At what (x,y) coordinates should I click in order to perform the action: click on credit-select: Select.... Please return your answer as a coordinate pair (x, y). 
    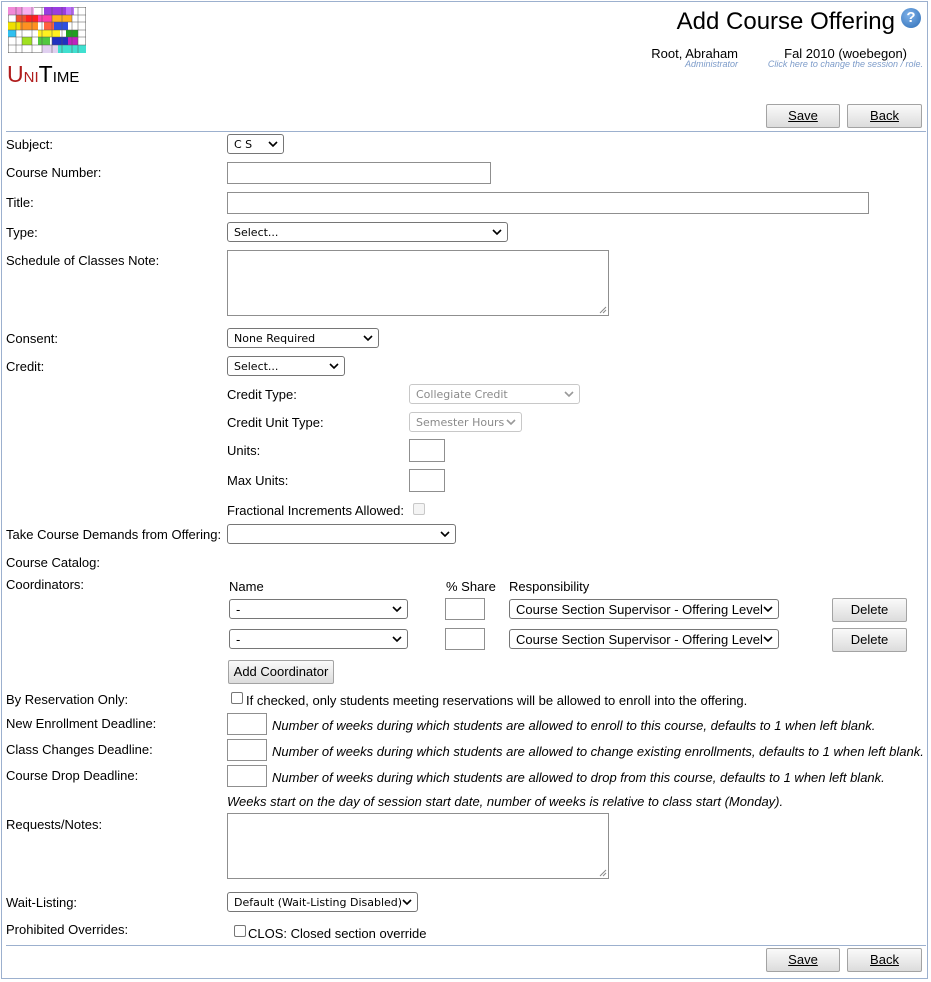
    Looking at the image, I should click on (286, 366).